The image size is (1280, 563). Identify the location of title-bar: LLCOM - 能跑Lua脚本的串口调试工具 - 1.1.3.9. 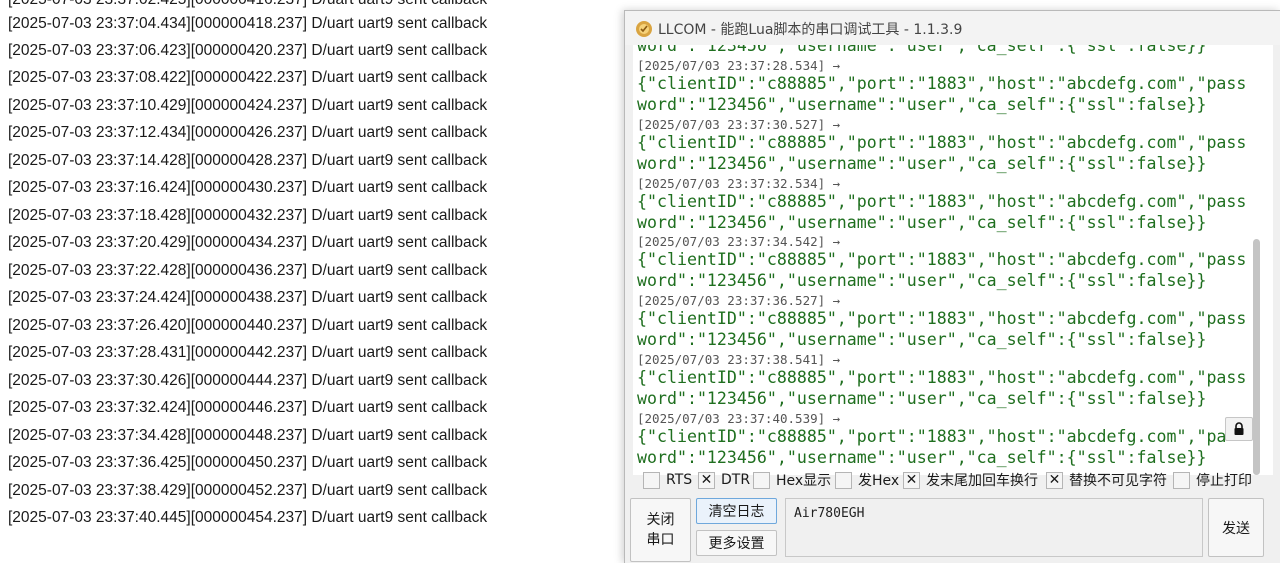
(952, 28).